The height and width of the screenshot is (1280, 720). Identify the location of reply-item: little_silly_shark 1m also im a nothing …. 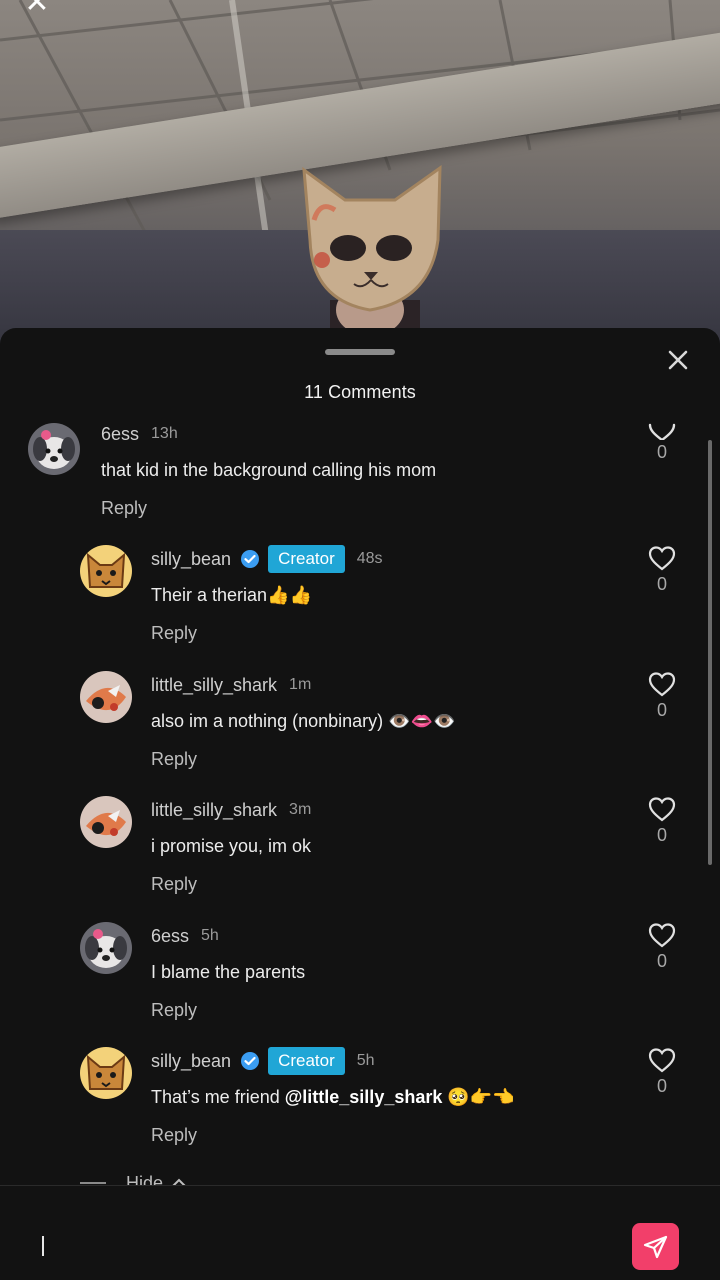
(360, 734).